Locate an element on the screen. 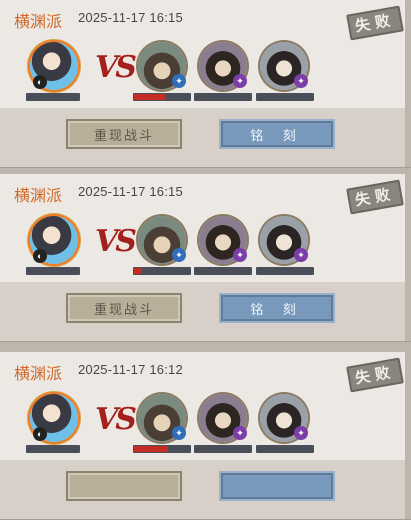 The image size is (411, 520). engrave-button is located at coordinates (277, 486).